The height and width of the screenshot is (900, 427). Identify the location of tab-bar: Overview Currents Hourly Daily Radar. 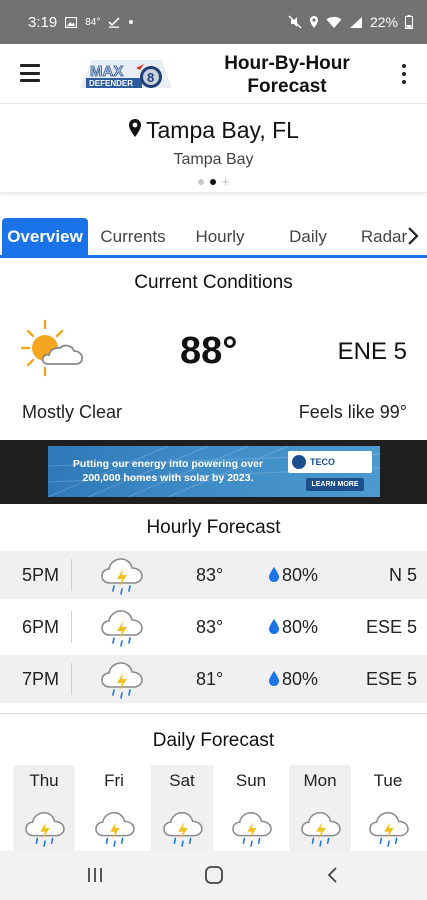
(213, 238).